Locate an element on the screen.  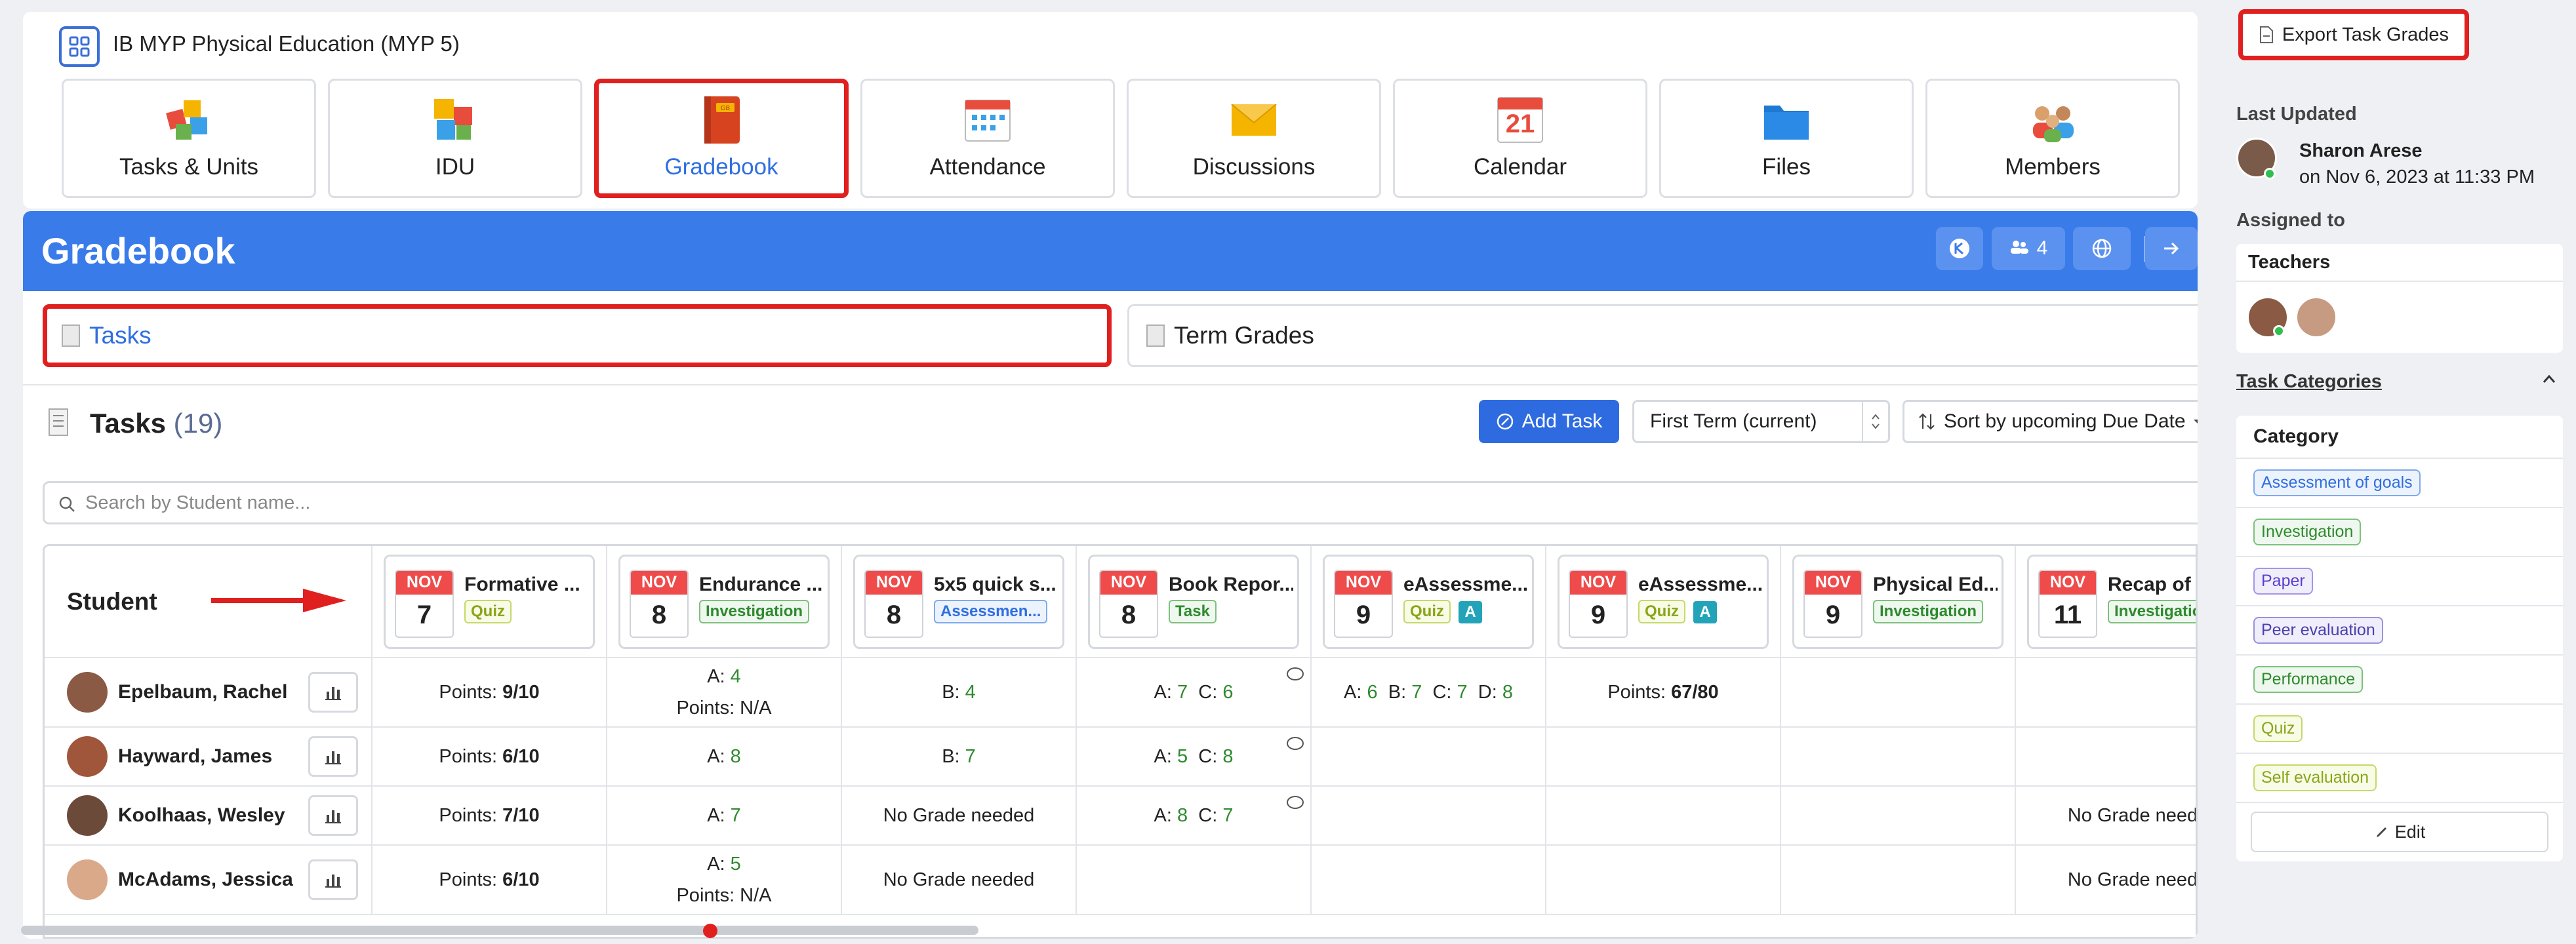
nav-calendar: 21 Calendar is located at coordinates (1520, 138).